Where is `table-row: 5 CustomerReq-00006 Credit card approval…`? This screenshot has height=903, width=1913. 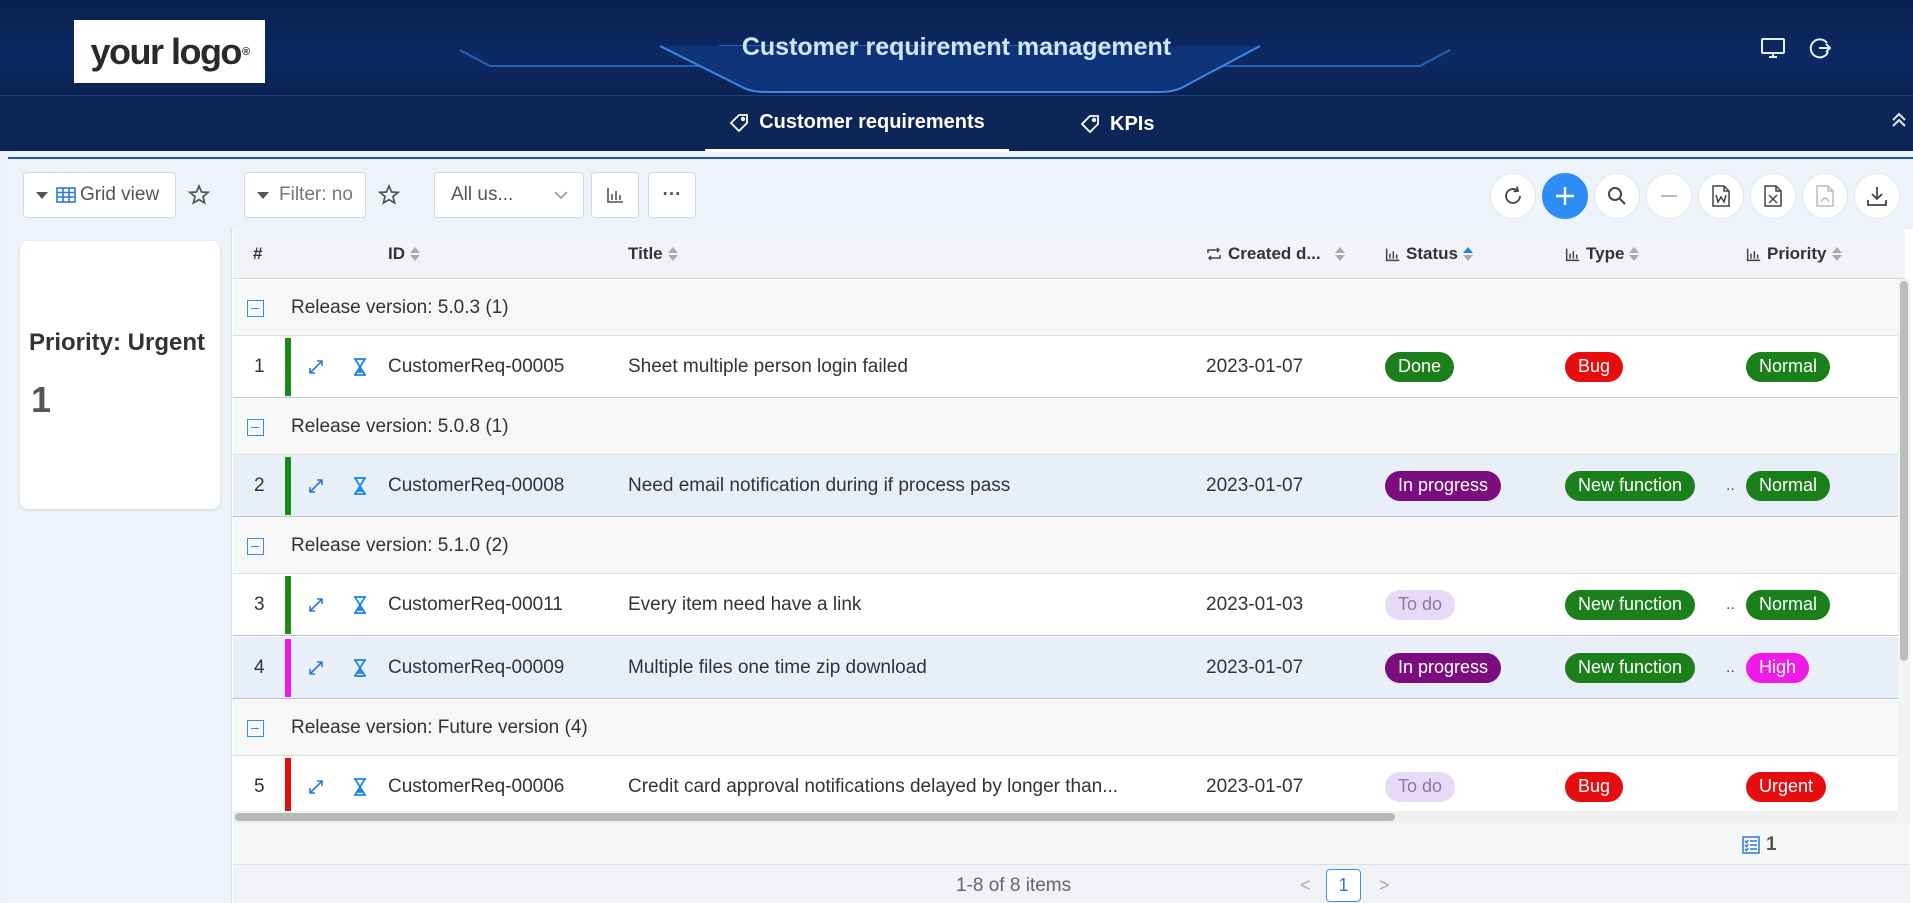
table-row: 5 CustomerReq-00006 Credit card approval… is located at coordinates (1069, 787).